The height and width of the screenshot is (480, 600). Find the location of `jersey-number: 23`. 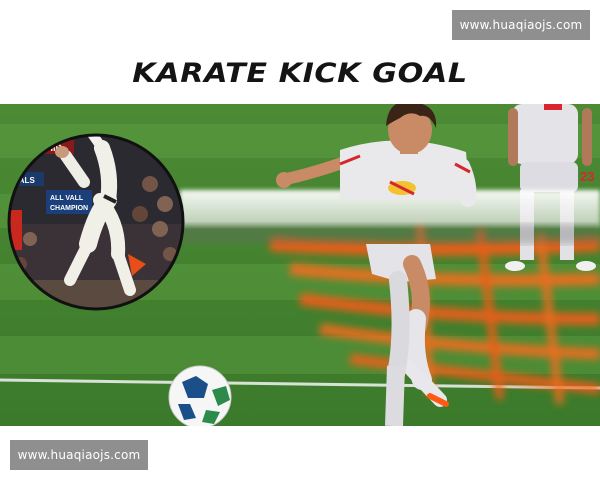

jersey-number: 23 is located at coordinates (587, 176).